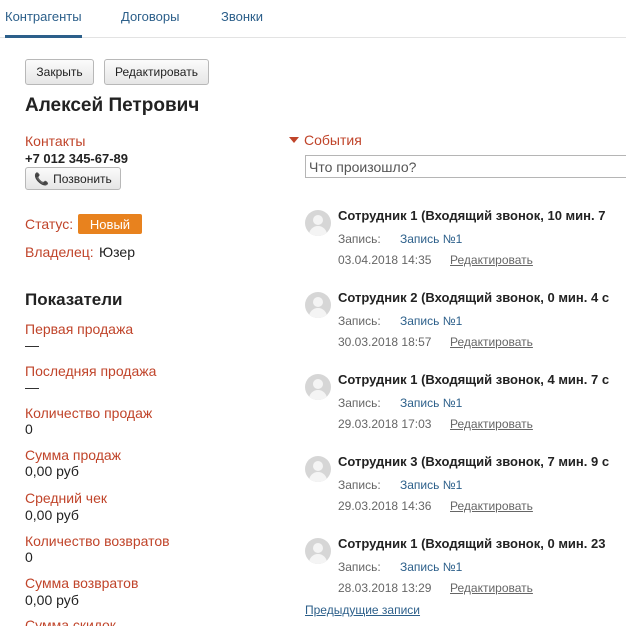  What do you see at coordinates (385, 342) in the screenshot?
I see `event-date: 30.03.2018 18:57` at bounding box center [385, 342].